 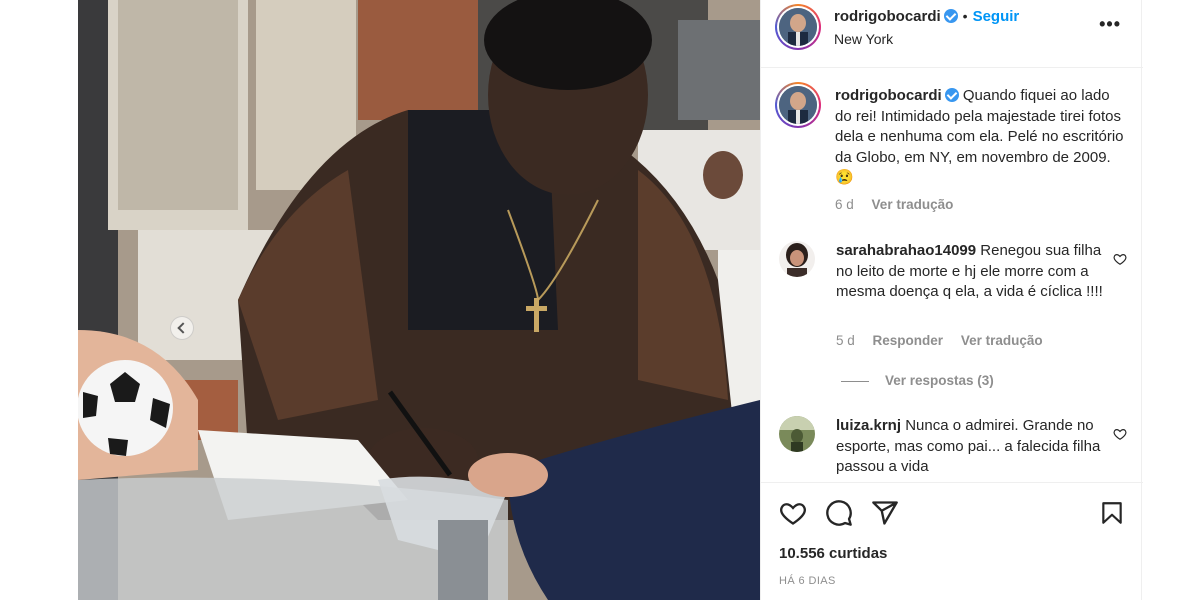 I want to click on comment-translate-button: Ver tradução, so click(x=1002, y=340).